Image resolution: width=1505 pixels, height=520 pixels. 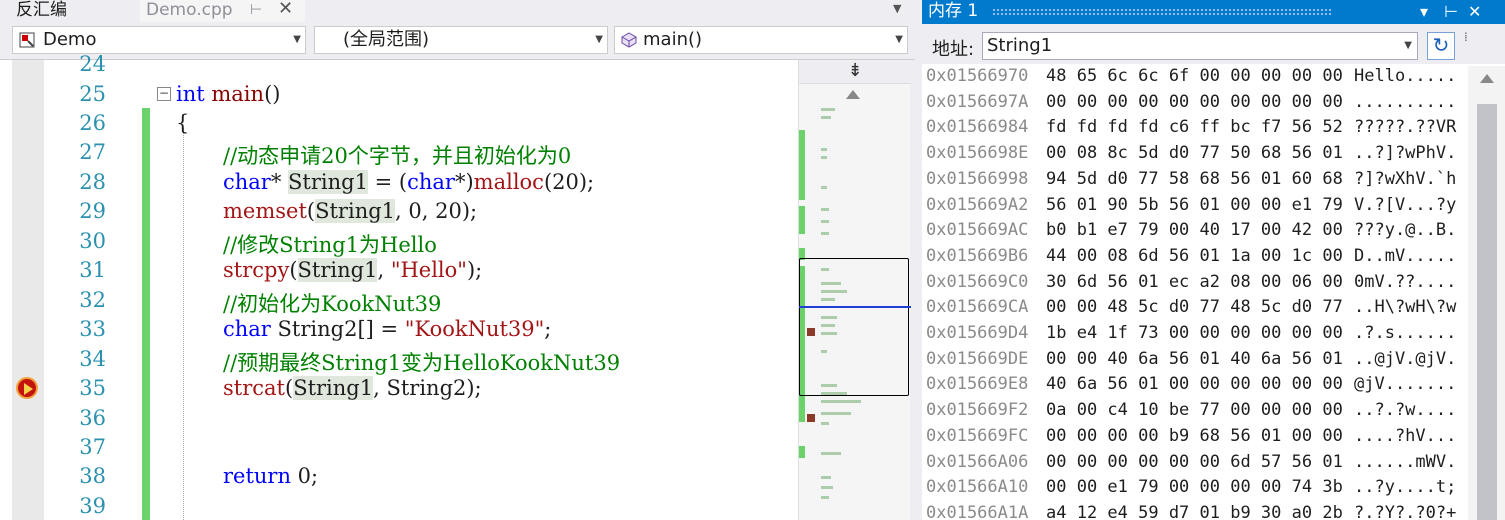 I want to click on memory-address: 0x015669CA, so click(x=977, y=307).